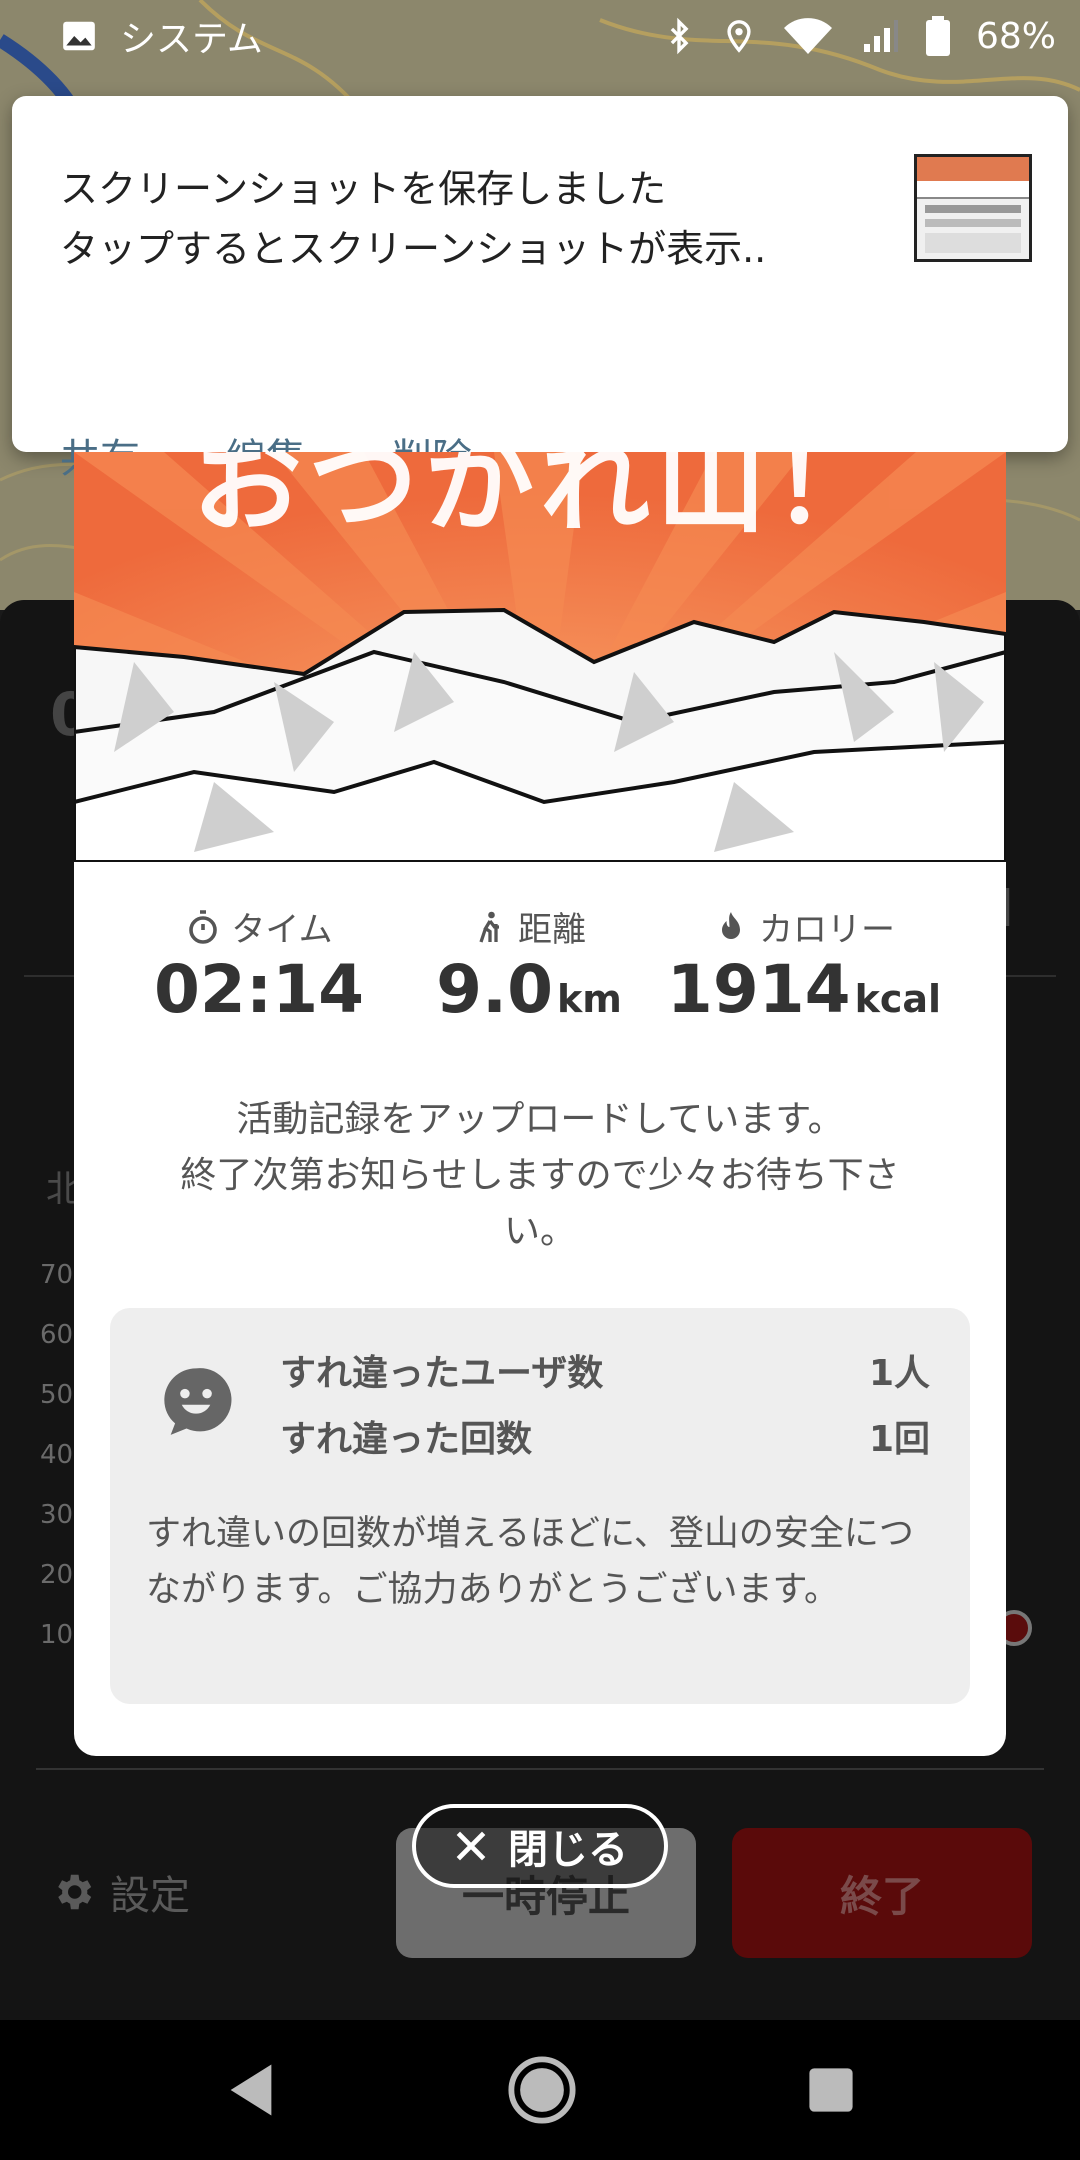 The image size is (1080, 2160). Describe the element at coordinates (191, 39) in the screenshot. I see `status-app-label: システム` at that location.